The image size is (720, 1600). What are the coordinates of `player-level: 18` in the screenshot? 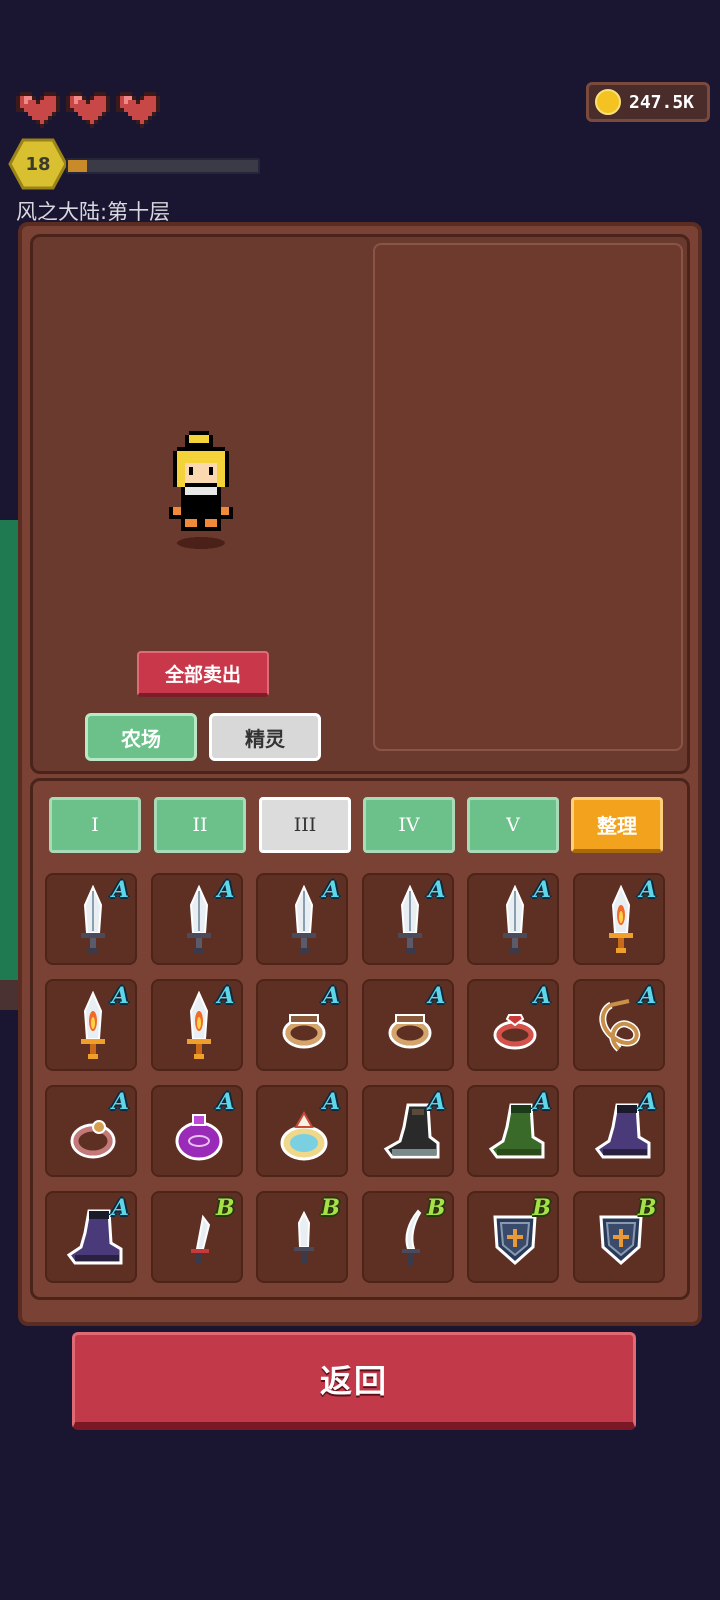 It's located at (38, 164).